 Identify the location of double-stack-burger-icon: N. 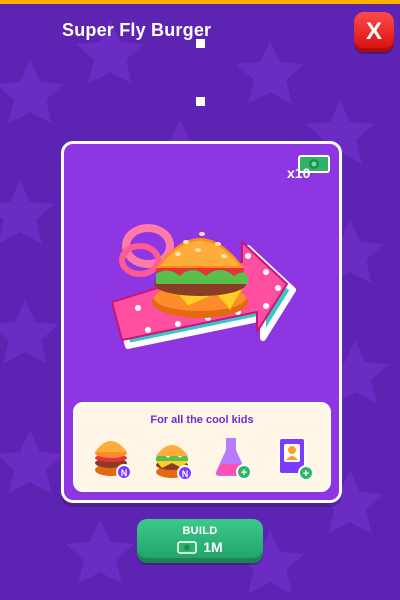
(113, 460).